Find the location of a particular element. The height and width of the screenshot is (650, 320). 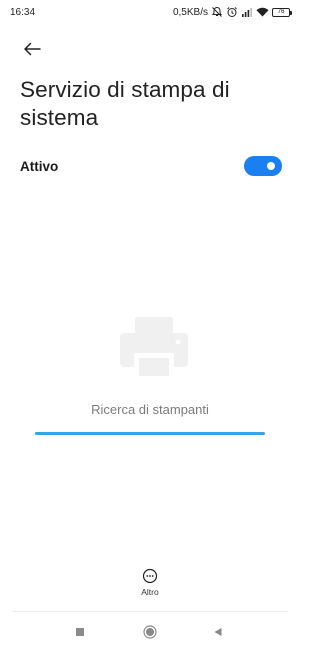

page-title: Servizio di stampa di sistema is located at coordinates (125, 103).